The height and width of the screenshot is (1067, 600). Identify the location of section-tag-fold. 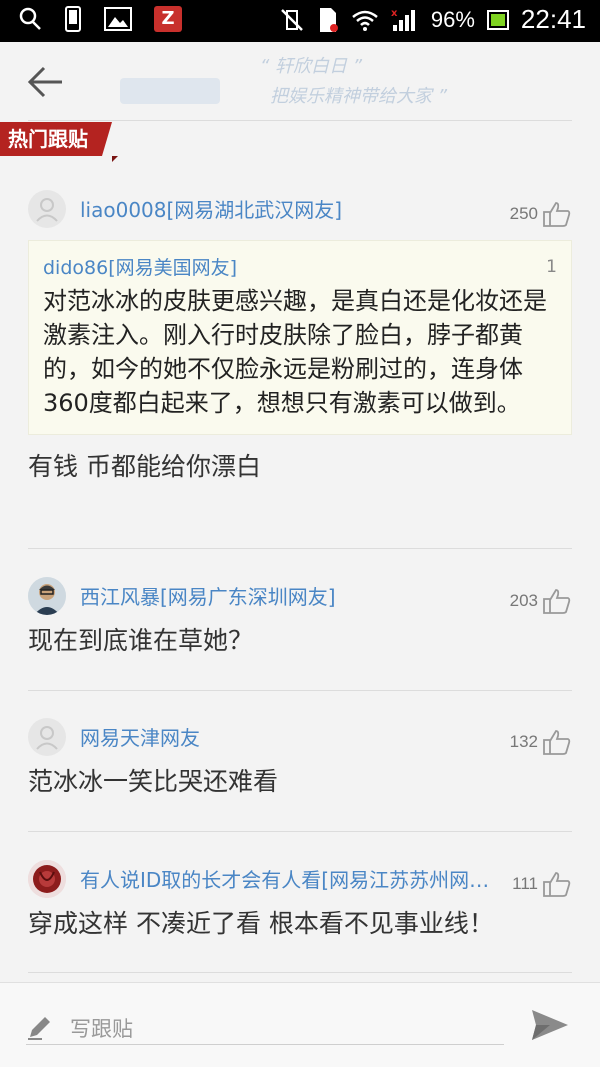
(115, 159).